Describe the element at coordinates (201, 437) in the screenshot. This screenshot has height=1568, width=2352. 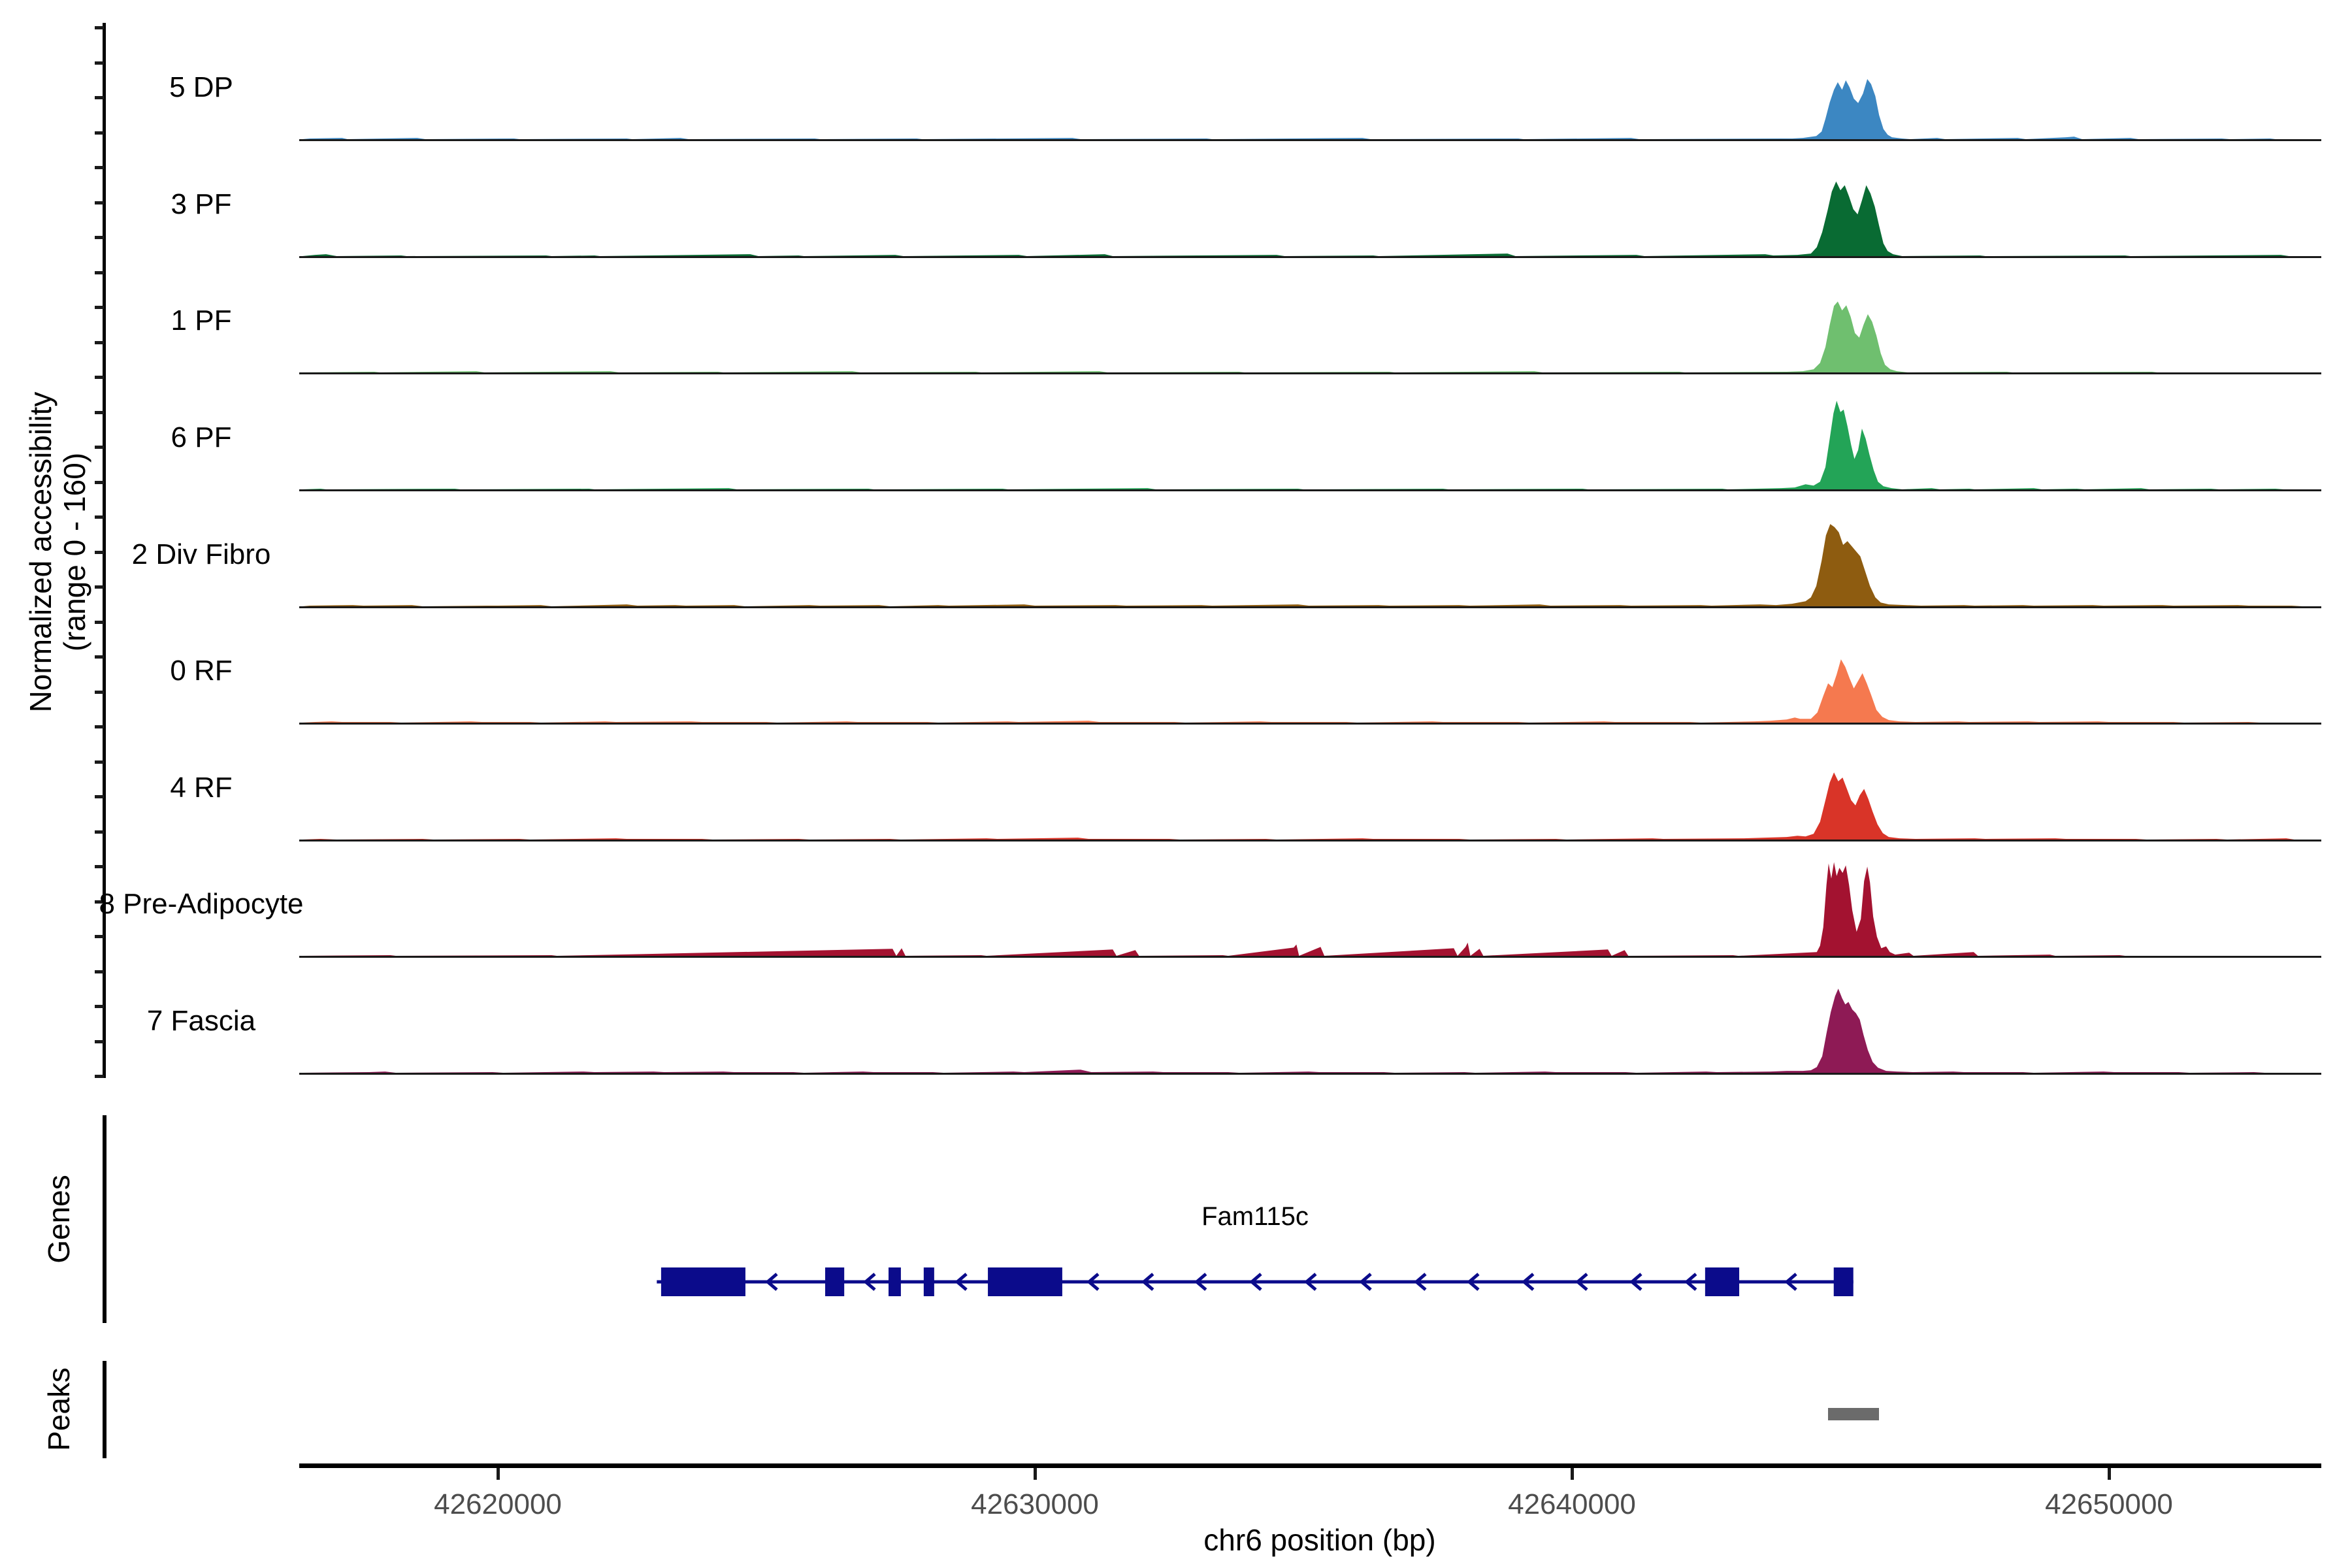
I see `track-label: 6 PF` at that location.